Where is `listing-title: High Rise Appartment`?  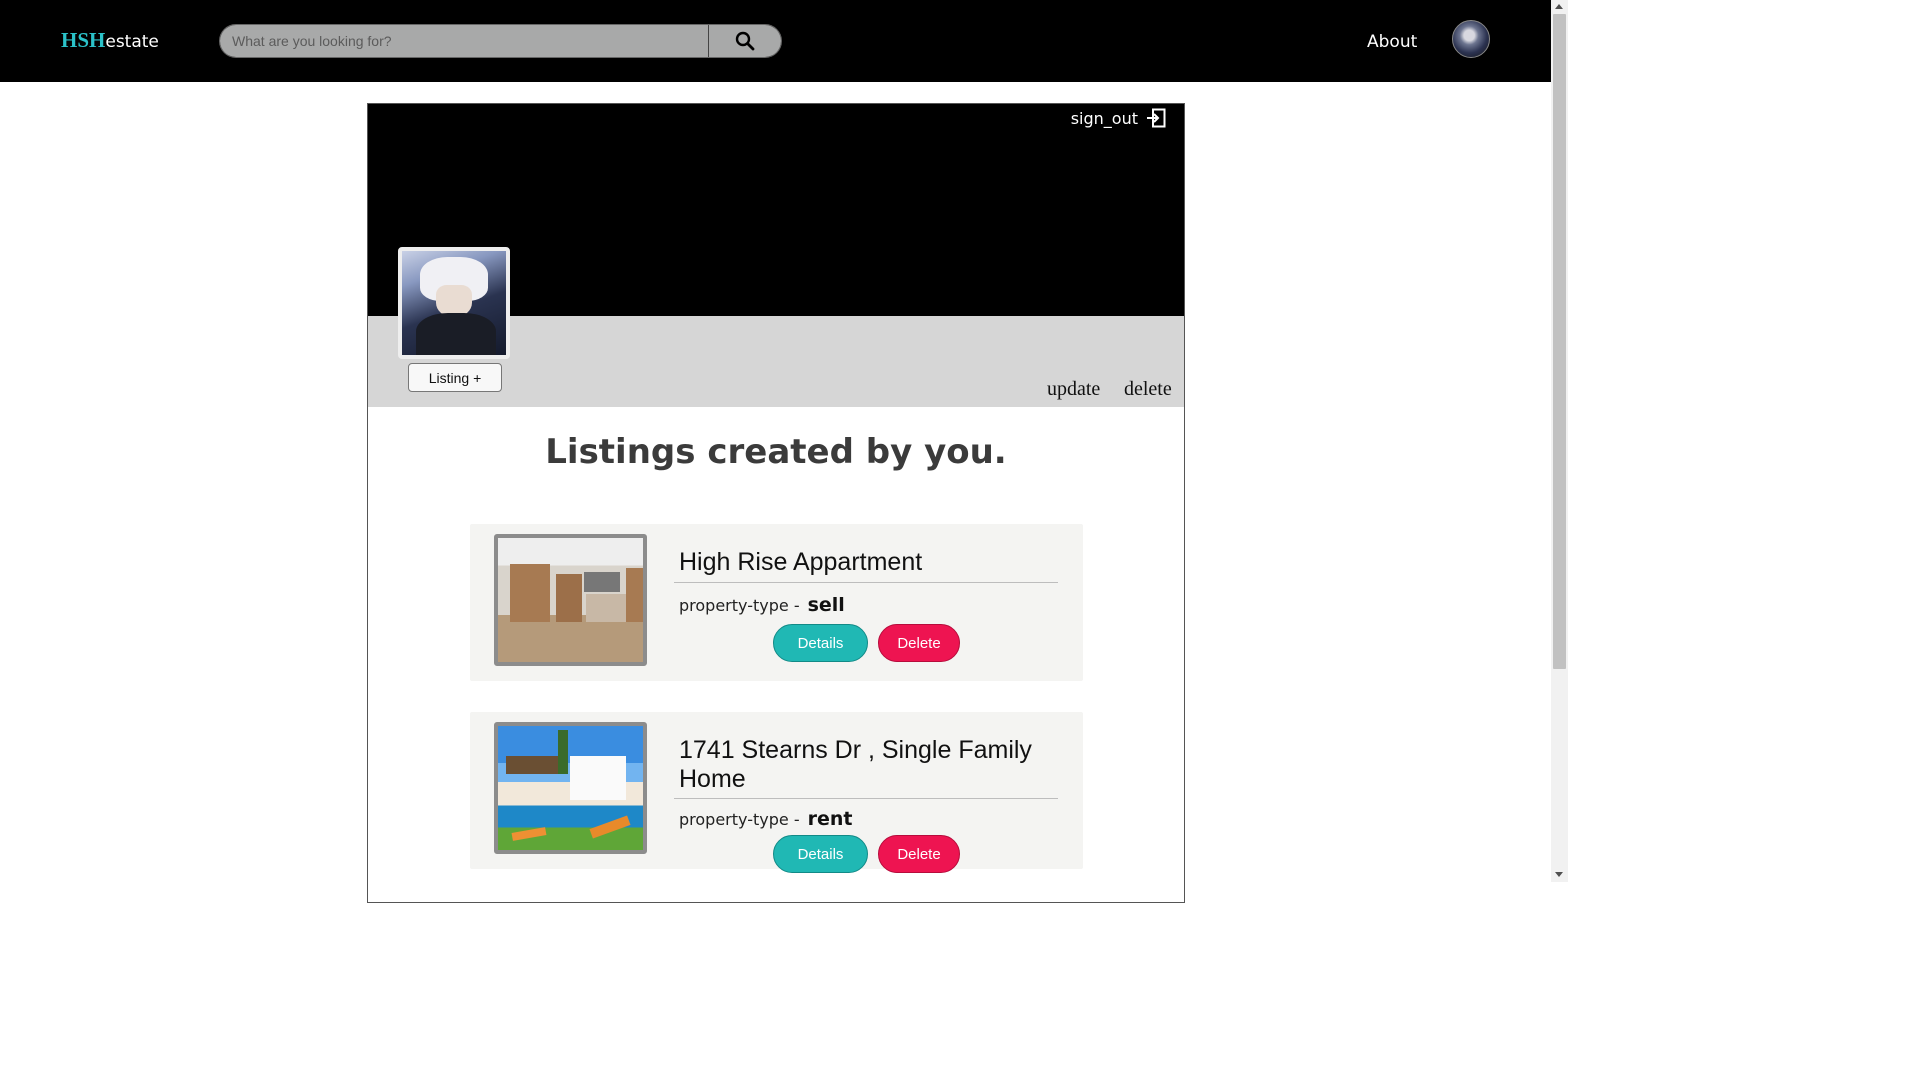
listing-title: High Rise Appartment is located at coordinates (801, 562).